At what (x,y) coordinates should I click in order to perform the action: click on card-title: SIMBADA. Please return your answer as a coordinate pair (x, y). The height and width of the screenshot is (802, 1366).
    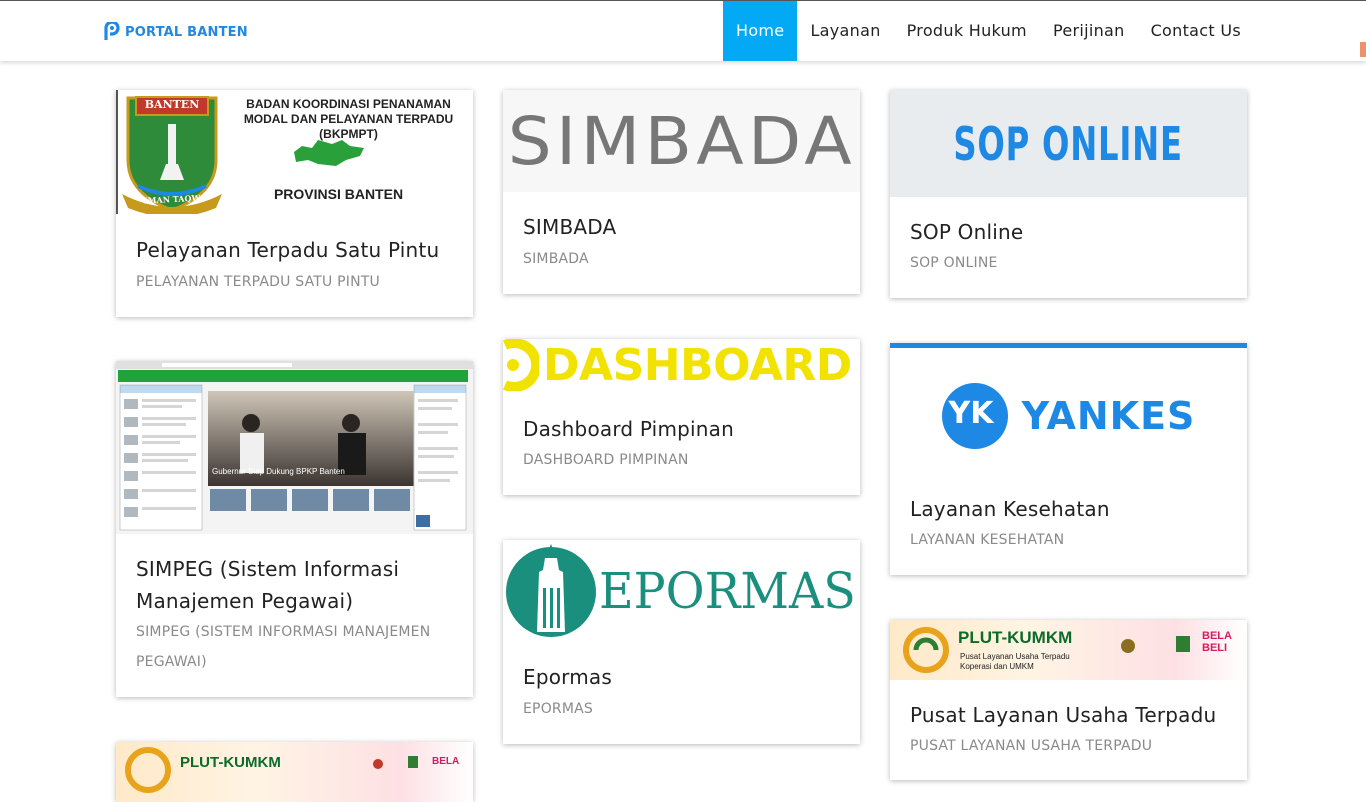
    Looking at the image, I should click on (683, 227).